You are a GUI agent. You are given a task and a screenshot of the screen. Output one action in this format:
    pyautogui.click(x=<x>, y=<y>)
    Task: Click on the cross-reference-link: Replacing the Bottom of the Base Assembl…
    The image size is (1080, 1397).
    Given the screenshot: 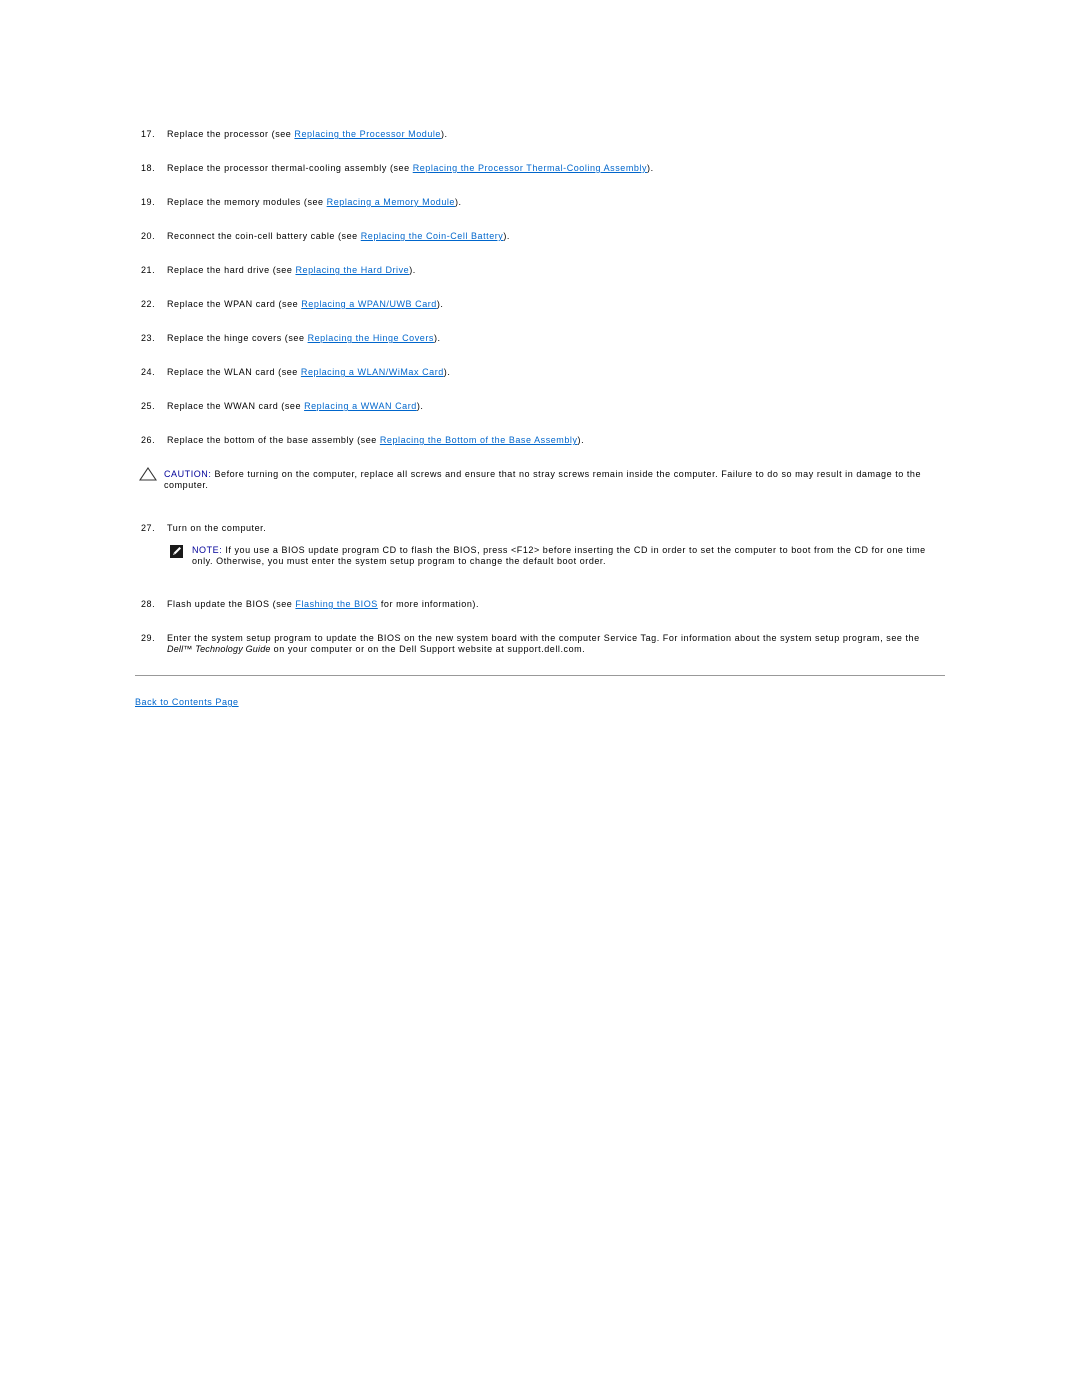 What is the action you would take?
    pyautogui.click(x=479, y=440)
    